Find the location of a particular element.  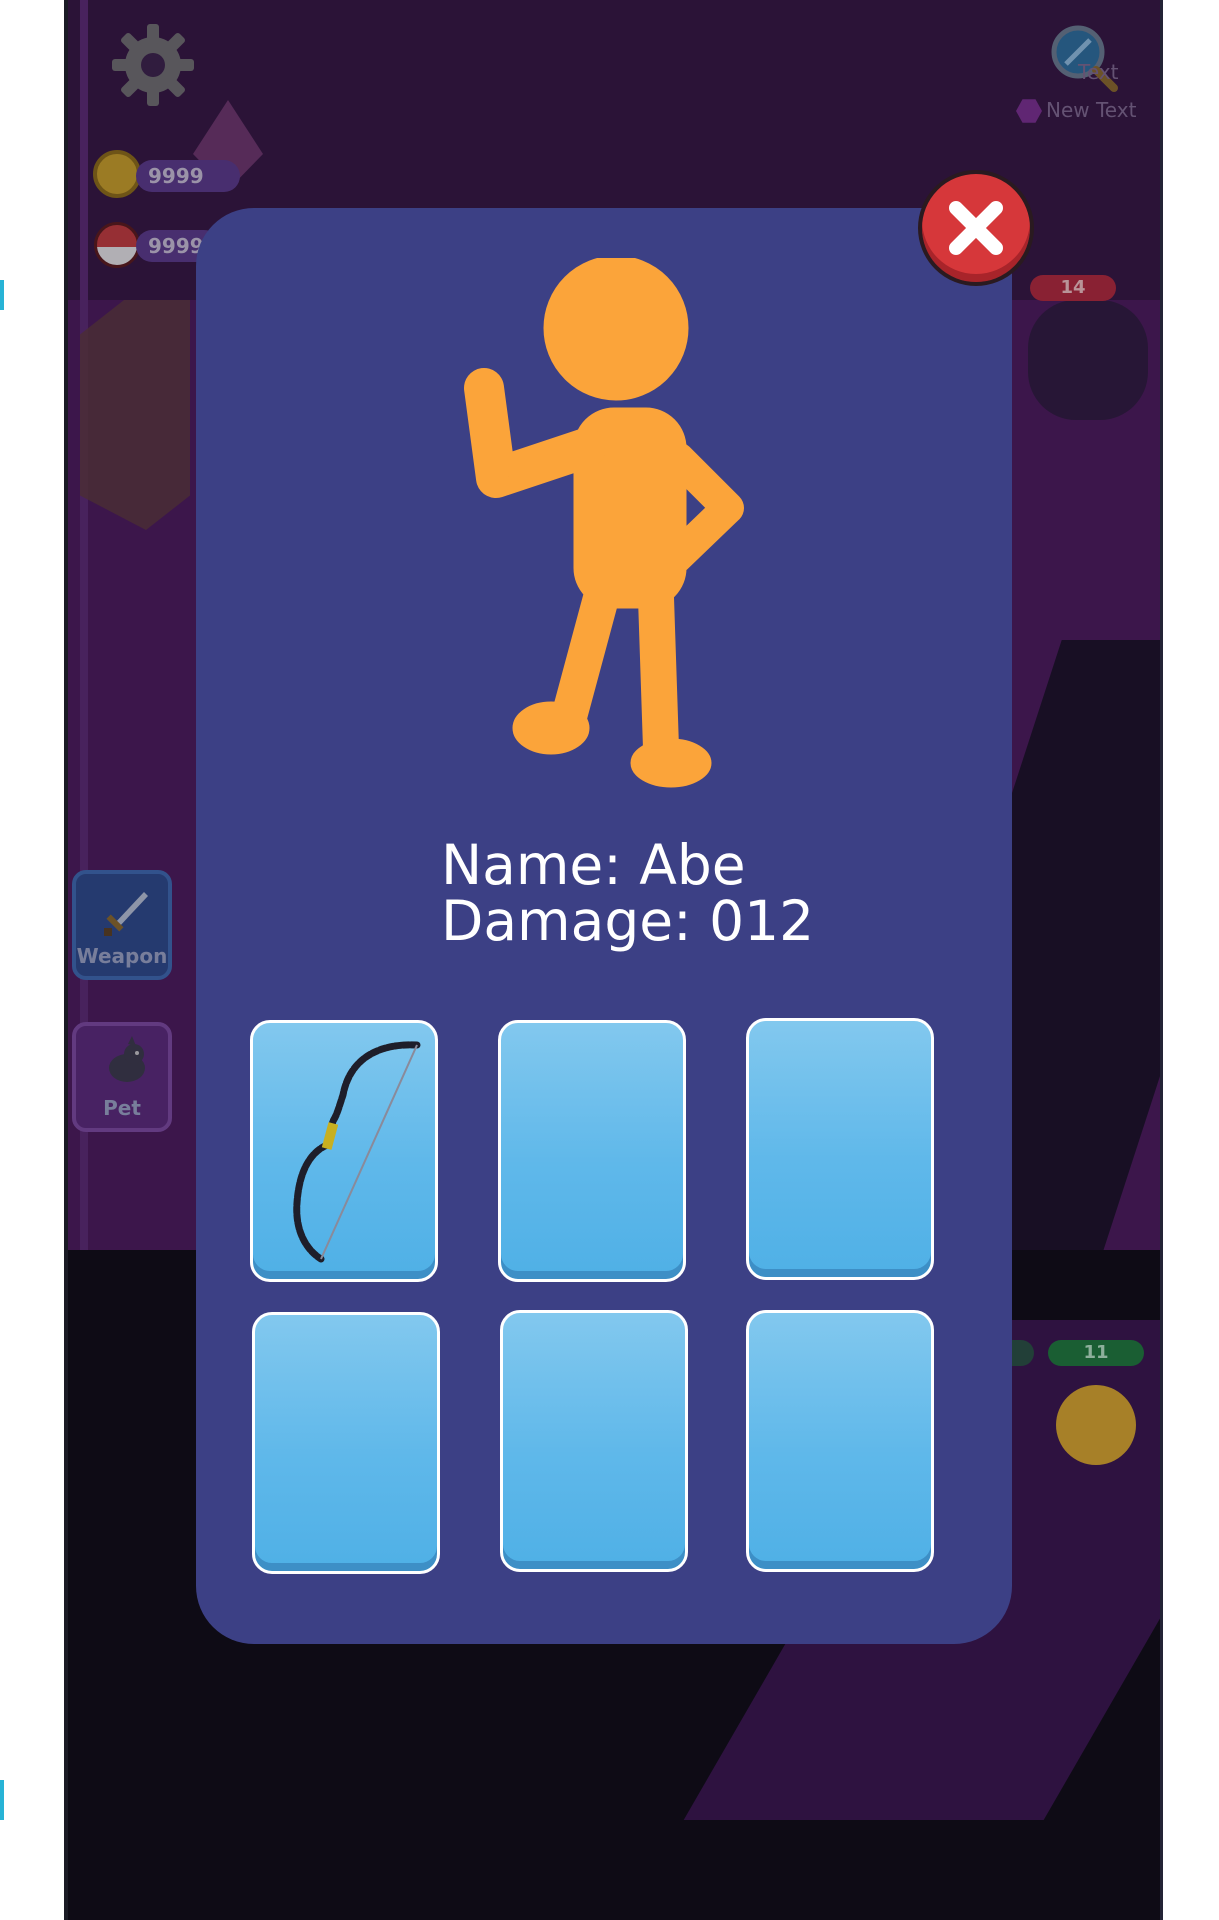

close-icon is located at coordinates (976, 228).